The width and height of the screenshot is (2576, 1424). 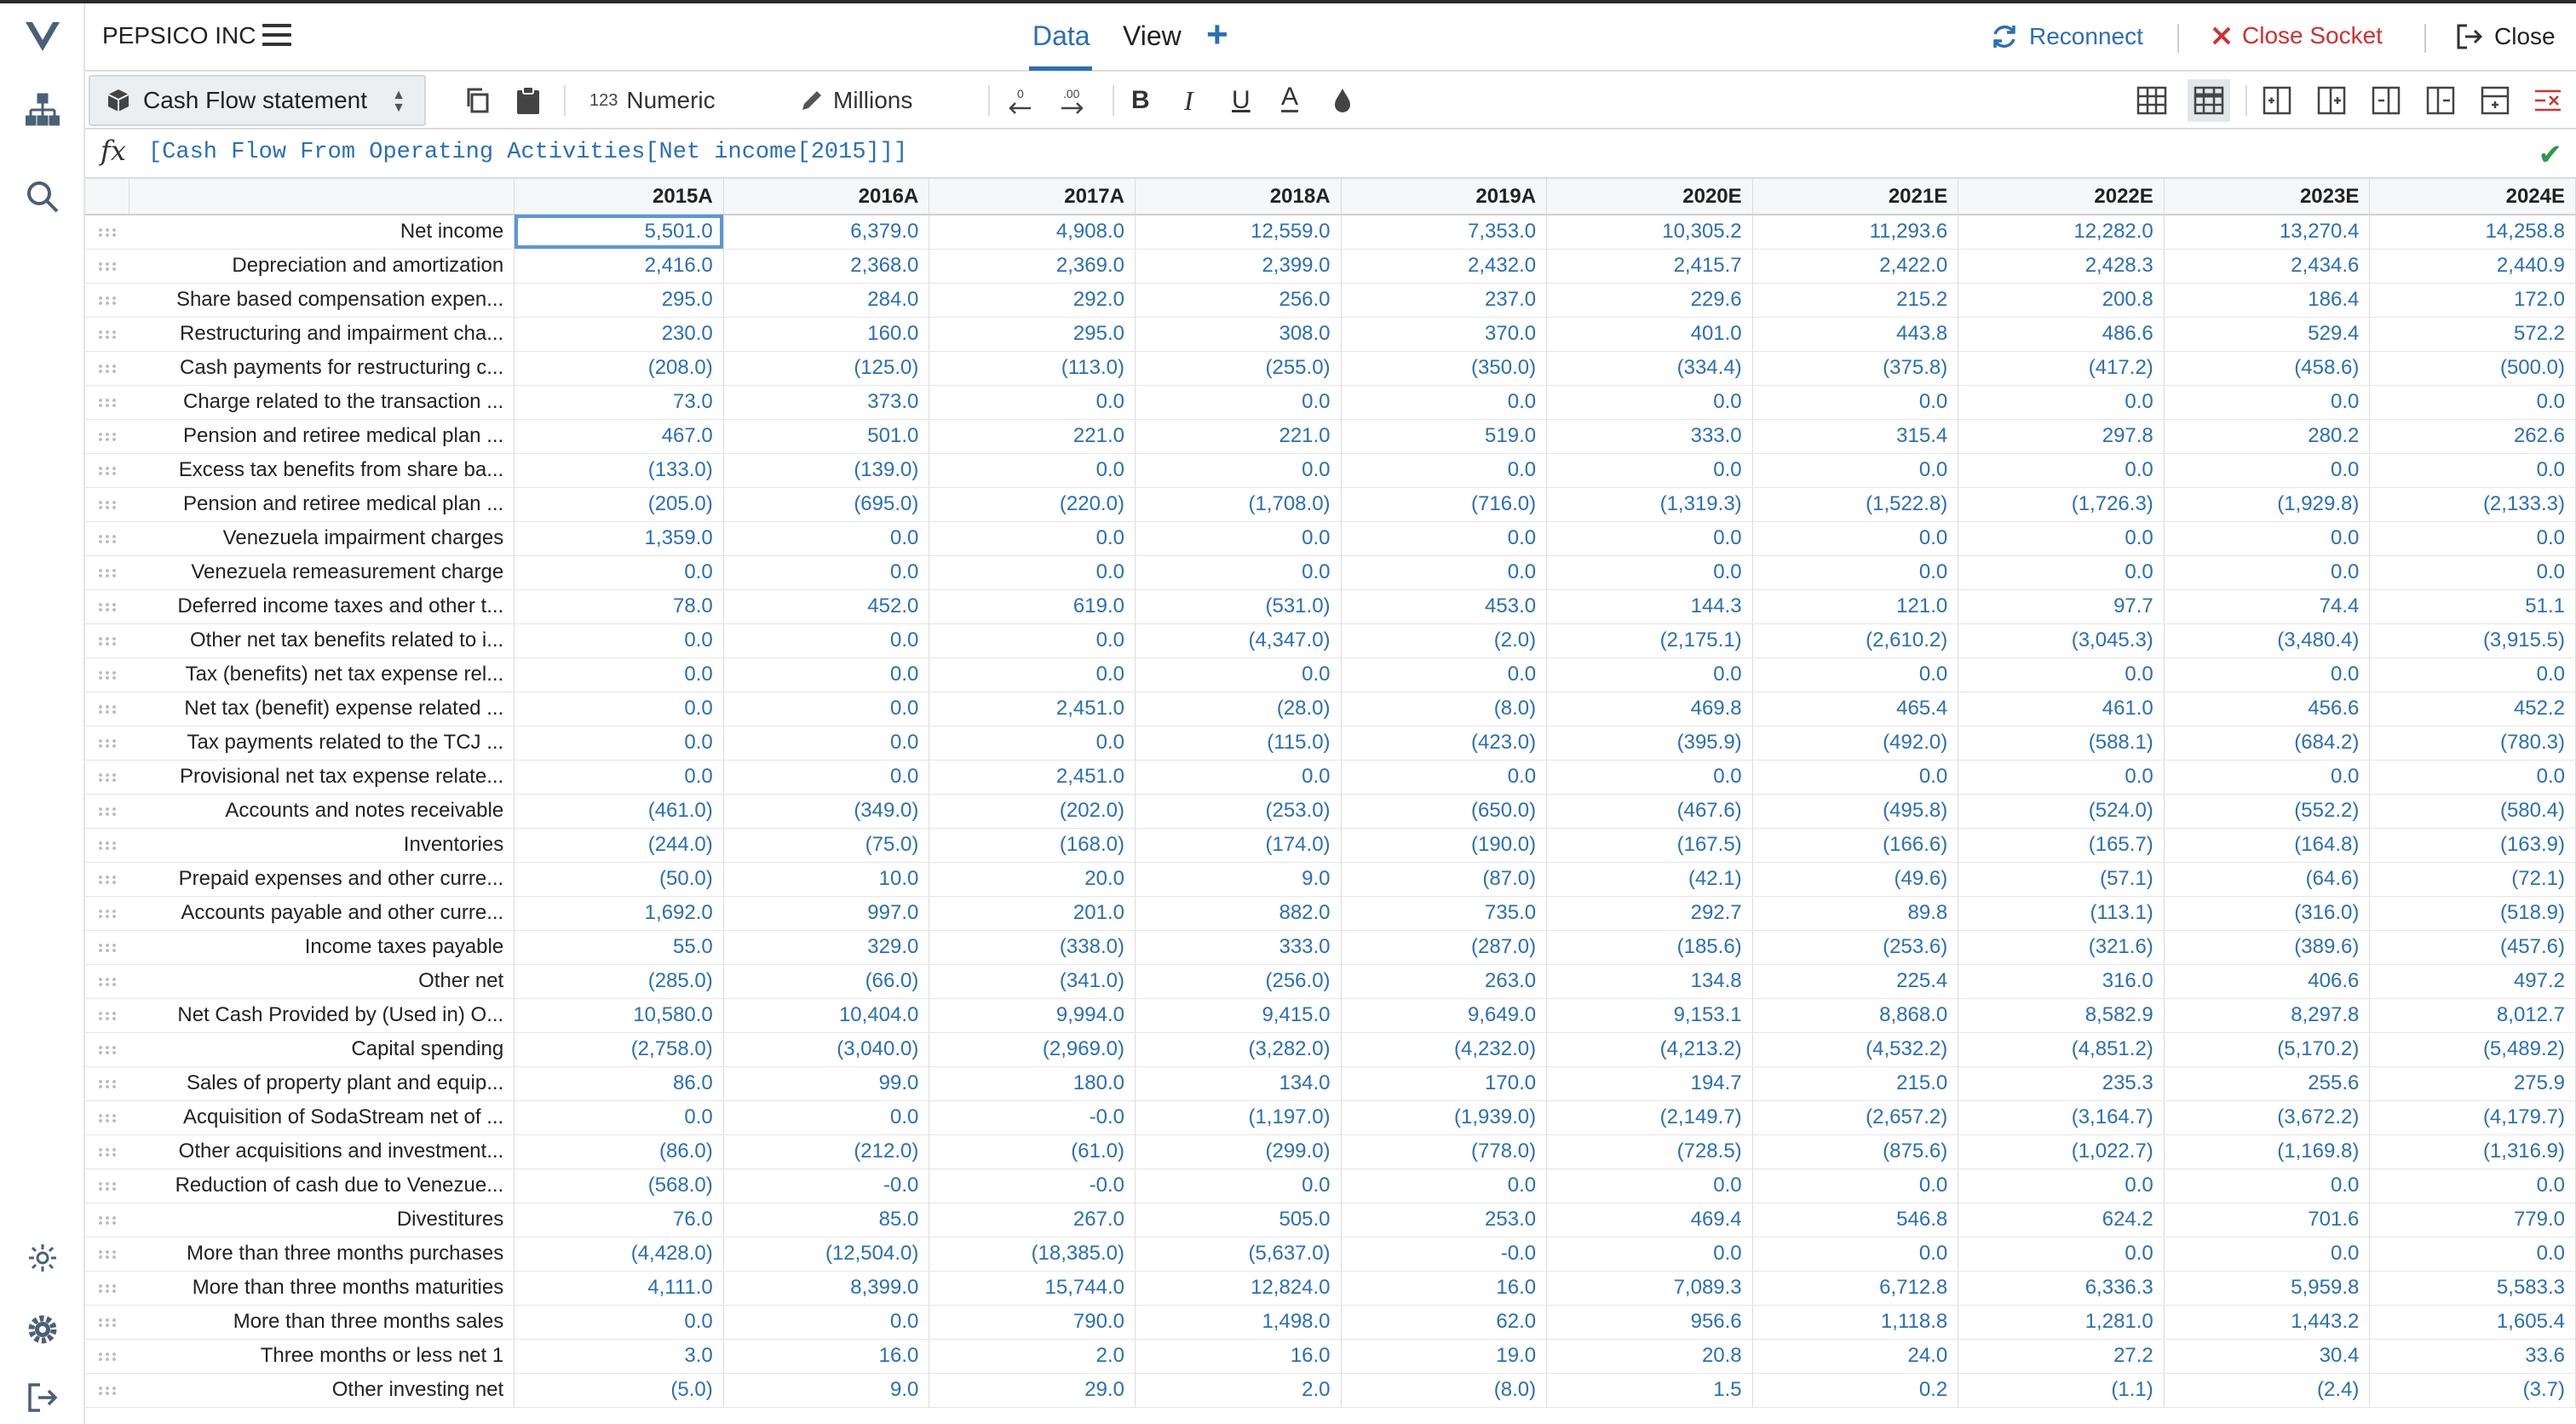 I want to click on table-cell: -0.0, so click(x=827, y=1186).